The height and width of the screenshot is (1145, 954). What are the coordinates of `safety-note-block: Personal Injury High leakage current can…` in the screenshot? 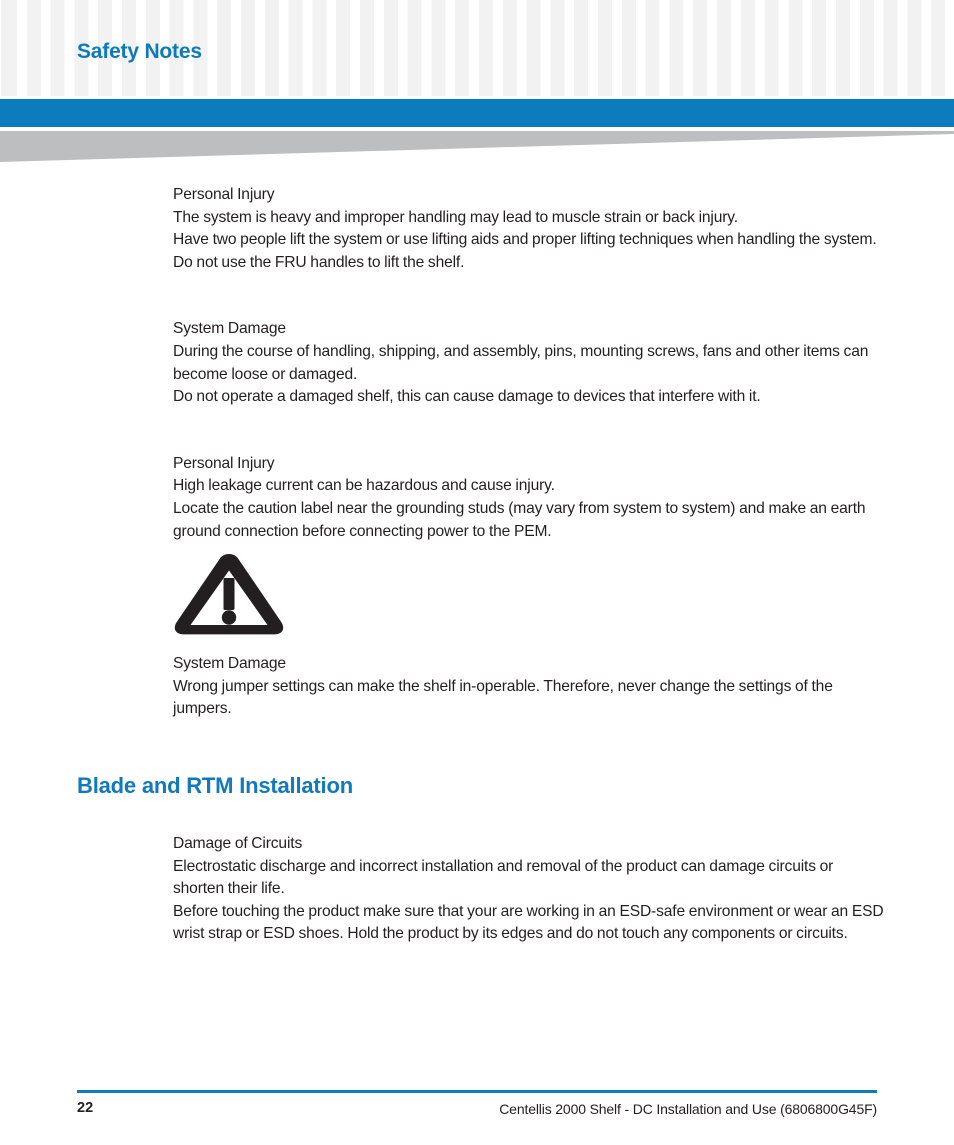 It's located at (529, 498).